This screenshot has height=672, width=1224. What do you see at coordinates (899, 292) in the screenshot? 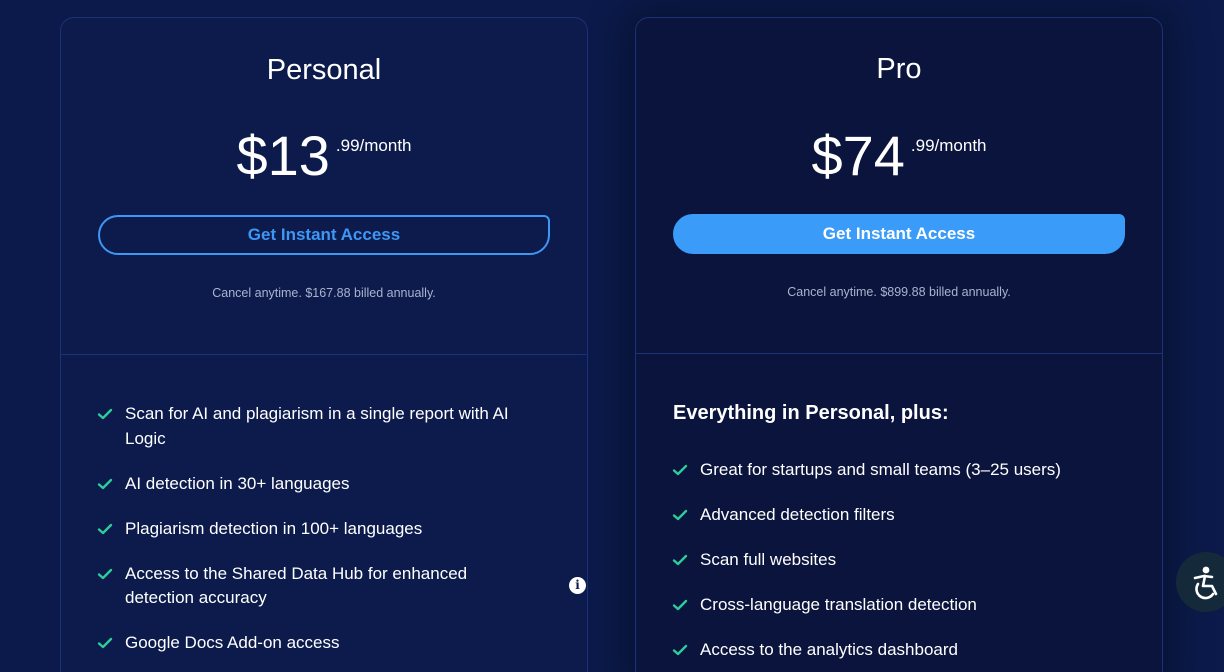
I see `billing-note: Cancel anytime. $899.88 billed annually.` at bounding box center [899, 292].